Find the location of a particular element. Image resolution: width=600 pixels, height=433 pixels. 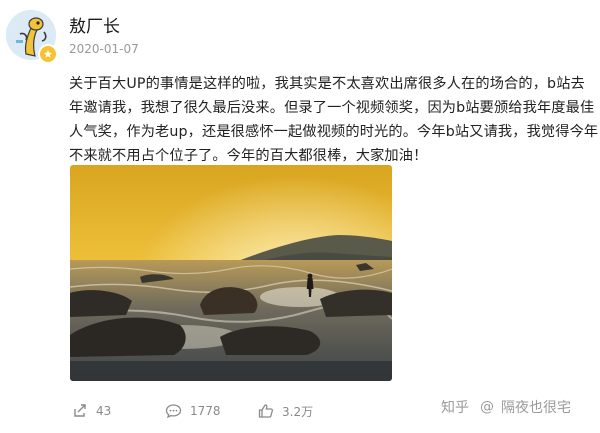

thumbs-up-icon is located at coordinates (266, 411).